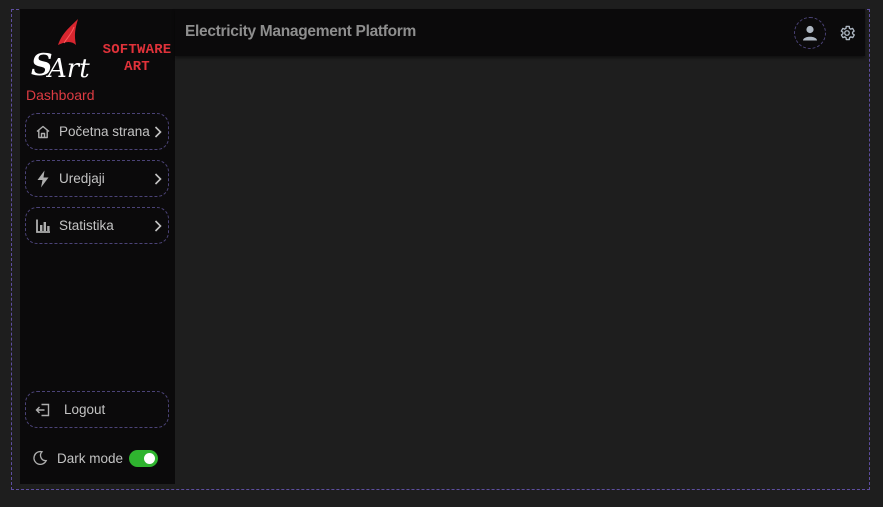  What do you see at coordinates (60, 95) in the screenshot?
I see `section-label-dashboard: Dashboard` at bounding box center [60, 95].